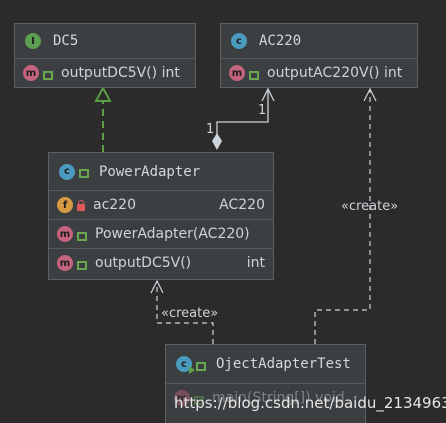 The image size is (446, 423). I want to click on aggregation-multiplicity-source: 1, so click(210, 129).